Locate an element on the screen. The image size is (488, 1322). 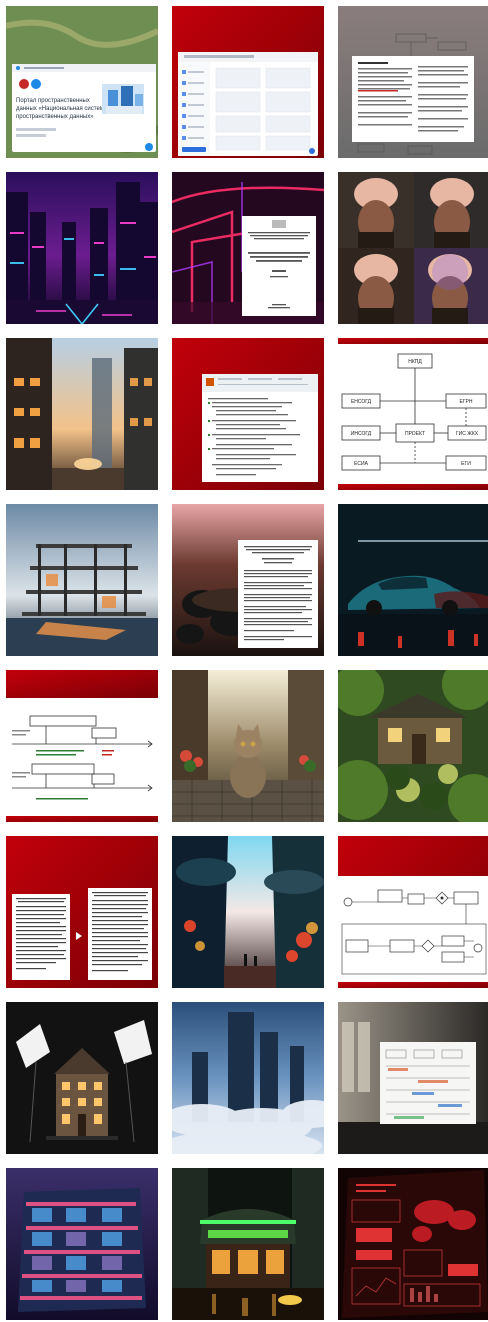
gallery-tile-neon-doc is located at coordinates (248, 248).